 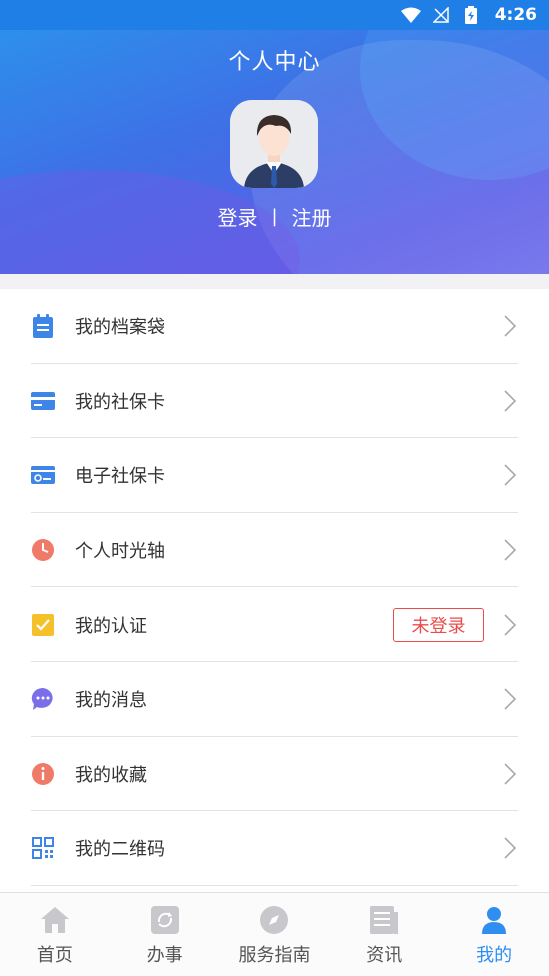 What do you see at coordinates (274, 848) in the screenshot?
I see `menu-item-qrcode: 我的二维码` at bounding box center [274, 848].